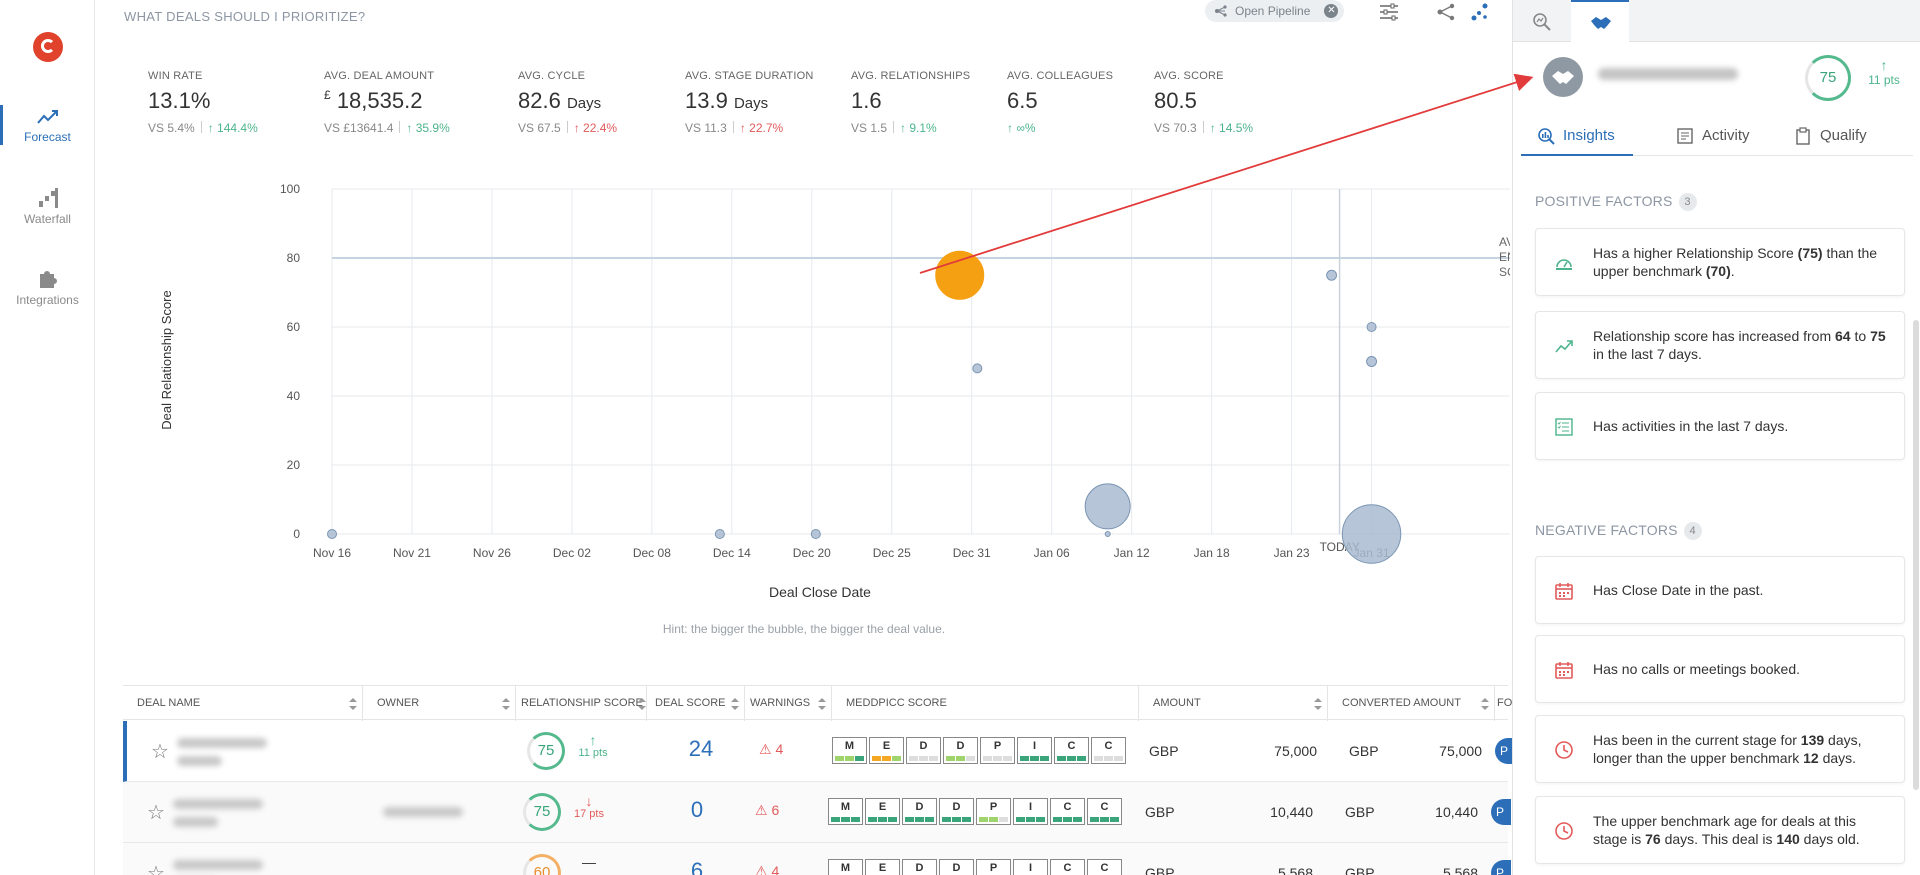 The image size is (1920, 875). What do you see at coordinates (1292, 553) in the screenshot?
I see `x-tick-label: Jan 23` at bounding box center [1292, 553].